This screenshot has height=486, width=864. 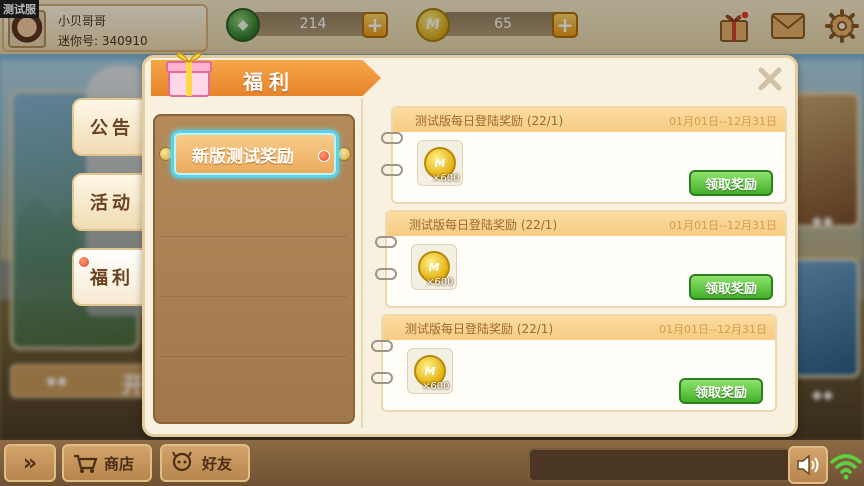 I want to click on voice-button, so click(x=808, y=465).